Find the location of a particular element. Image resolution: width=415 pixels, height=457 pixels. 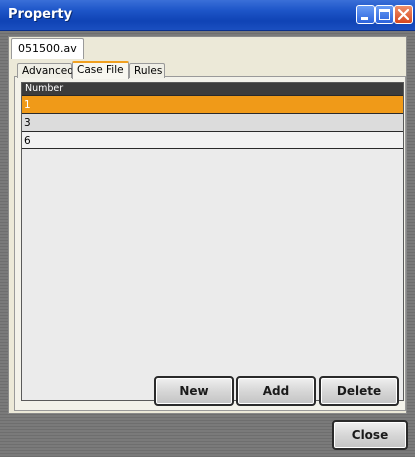

close-window-button is located at coordinates (403, 14).